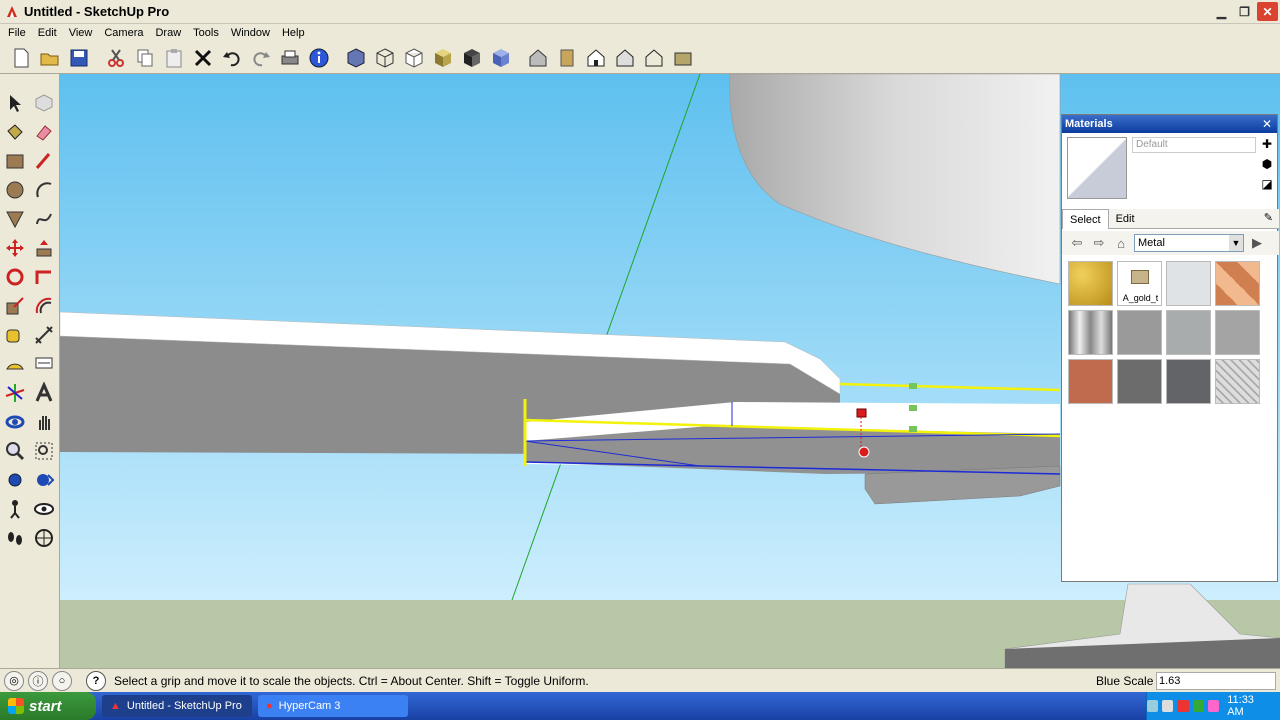  What do you see at coordinates (43, 392) in the screenshot?
I see `3d-text-tool` at bounding box center [43, 392].